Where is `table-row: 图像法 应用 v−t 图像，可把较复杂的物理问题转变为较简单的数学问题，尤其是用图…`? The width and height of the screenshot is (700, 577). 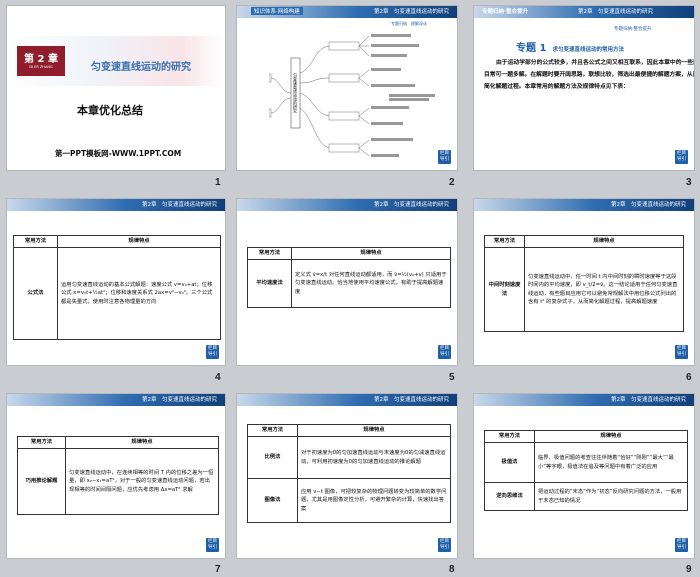
table-row: 图像法 应用 v−t 图像，可把较复杂的物理问题转变为较简单的数学问题，尤其是用图… is located at coordinates (349, 500).